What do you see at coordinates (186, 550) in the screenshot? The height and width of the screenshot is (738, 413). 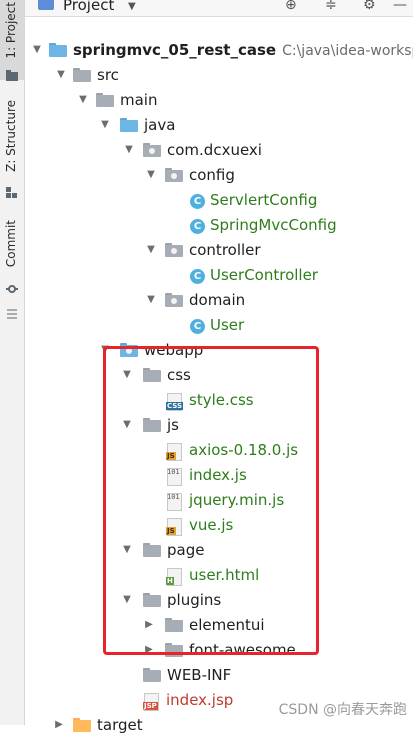 I see `tree-label: page` at bounding box center [186, 550].